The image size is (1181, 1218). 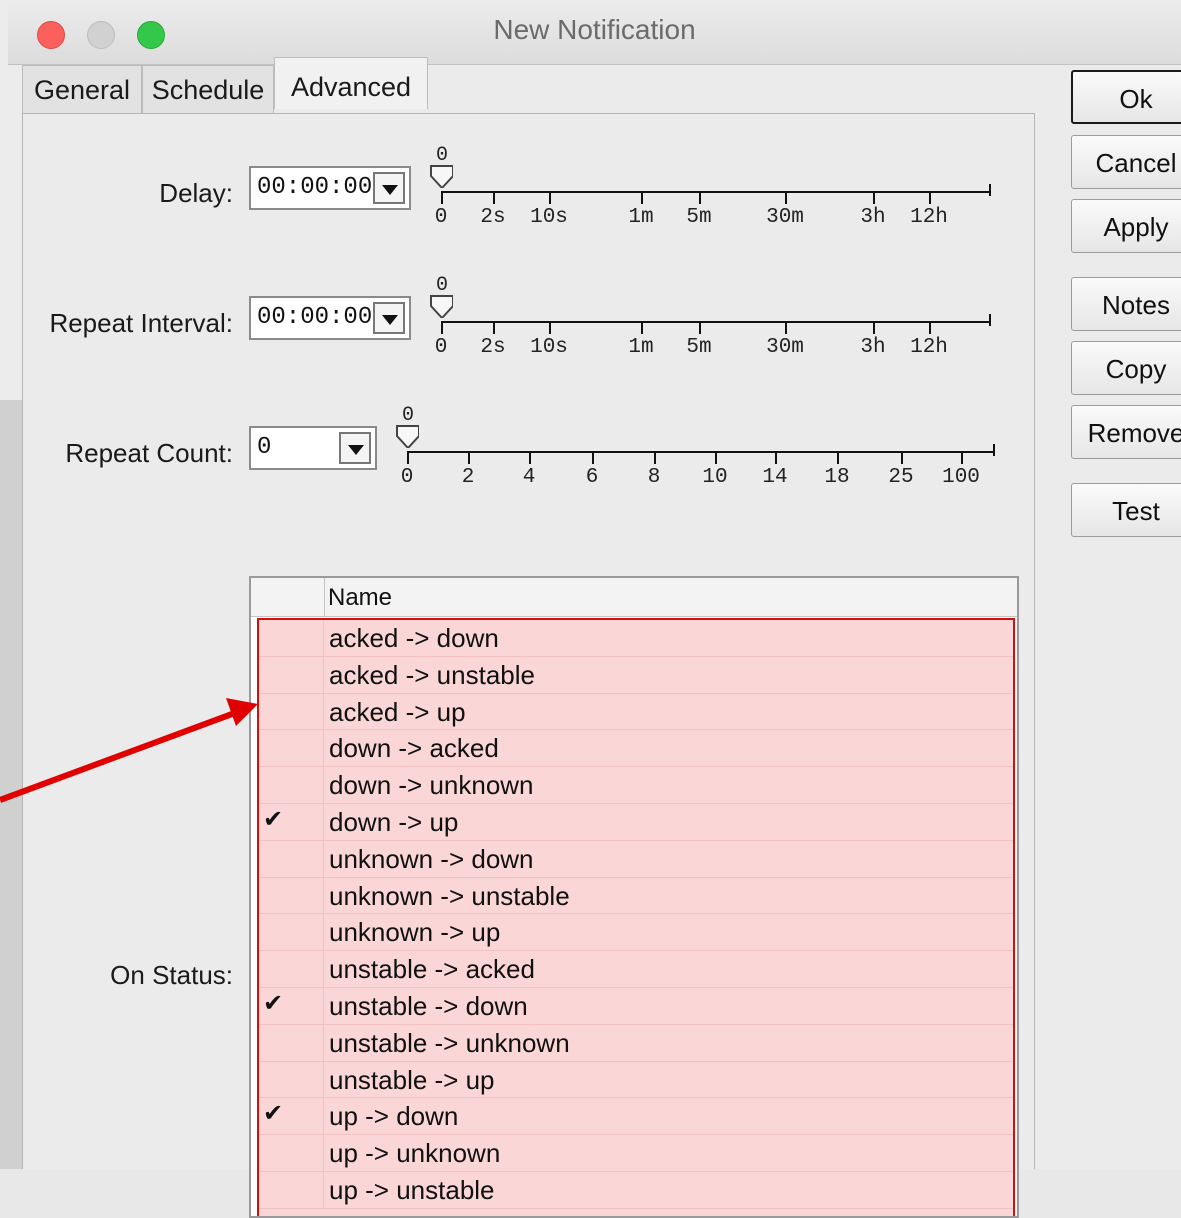 What do you see at coordinates (412, 1189) in the screenshot?
I see `row-name: up -> unstable` at bounding box center [412, 1189].